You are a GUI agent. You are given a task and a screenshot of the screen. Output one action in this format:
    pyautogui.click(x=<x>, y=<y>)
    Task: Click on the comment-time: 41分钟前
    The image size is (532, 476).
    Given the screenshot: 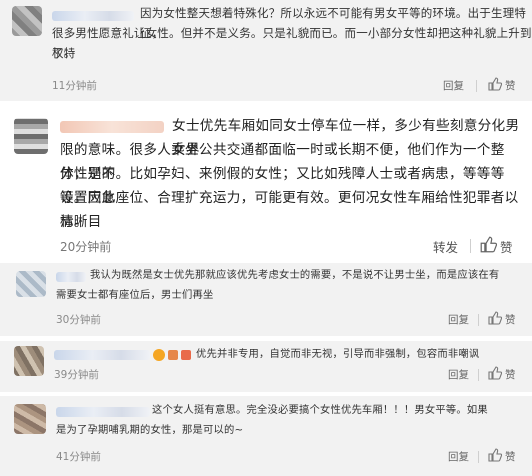 What is the action you would take?
    pyautogui.click(x=78, y=457)
    